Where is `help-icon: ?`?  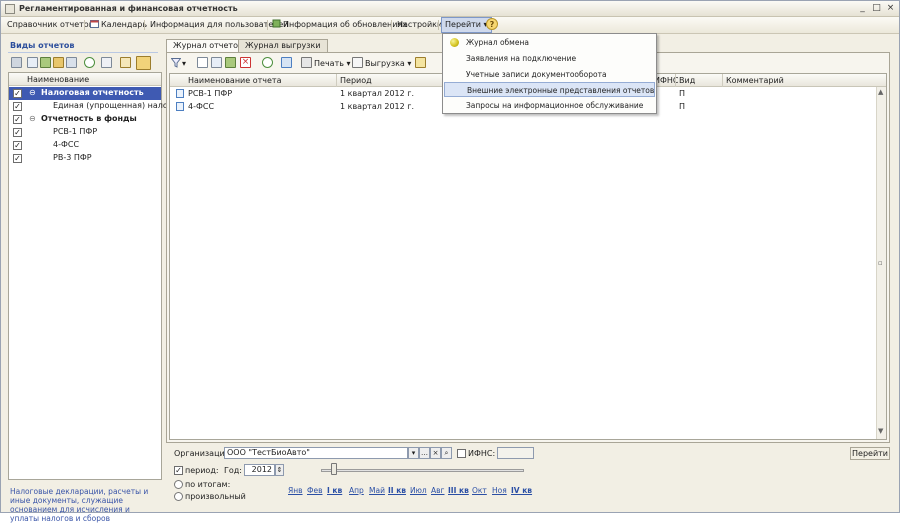
help-icon: ? is located at coordinates (492, 24).